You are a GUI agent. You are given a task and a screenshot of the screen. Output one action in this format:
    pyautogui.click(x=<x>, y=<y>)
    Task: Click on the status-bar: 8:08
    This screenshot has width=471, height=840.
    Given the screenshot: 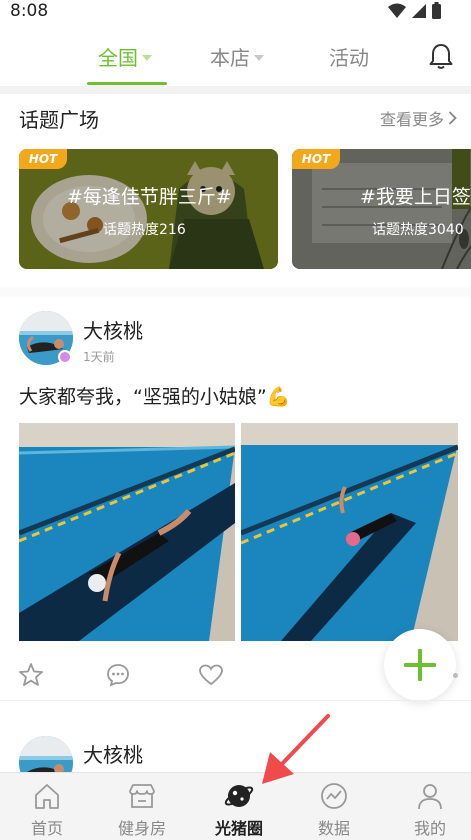 What is the action you would take?
    pyautogui.click(x=235, y=12)
    